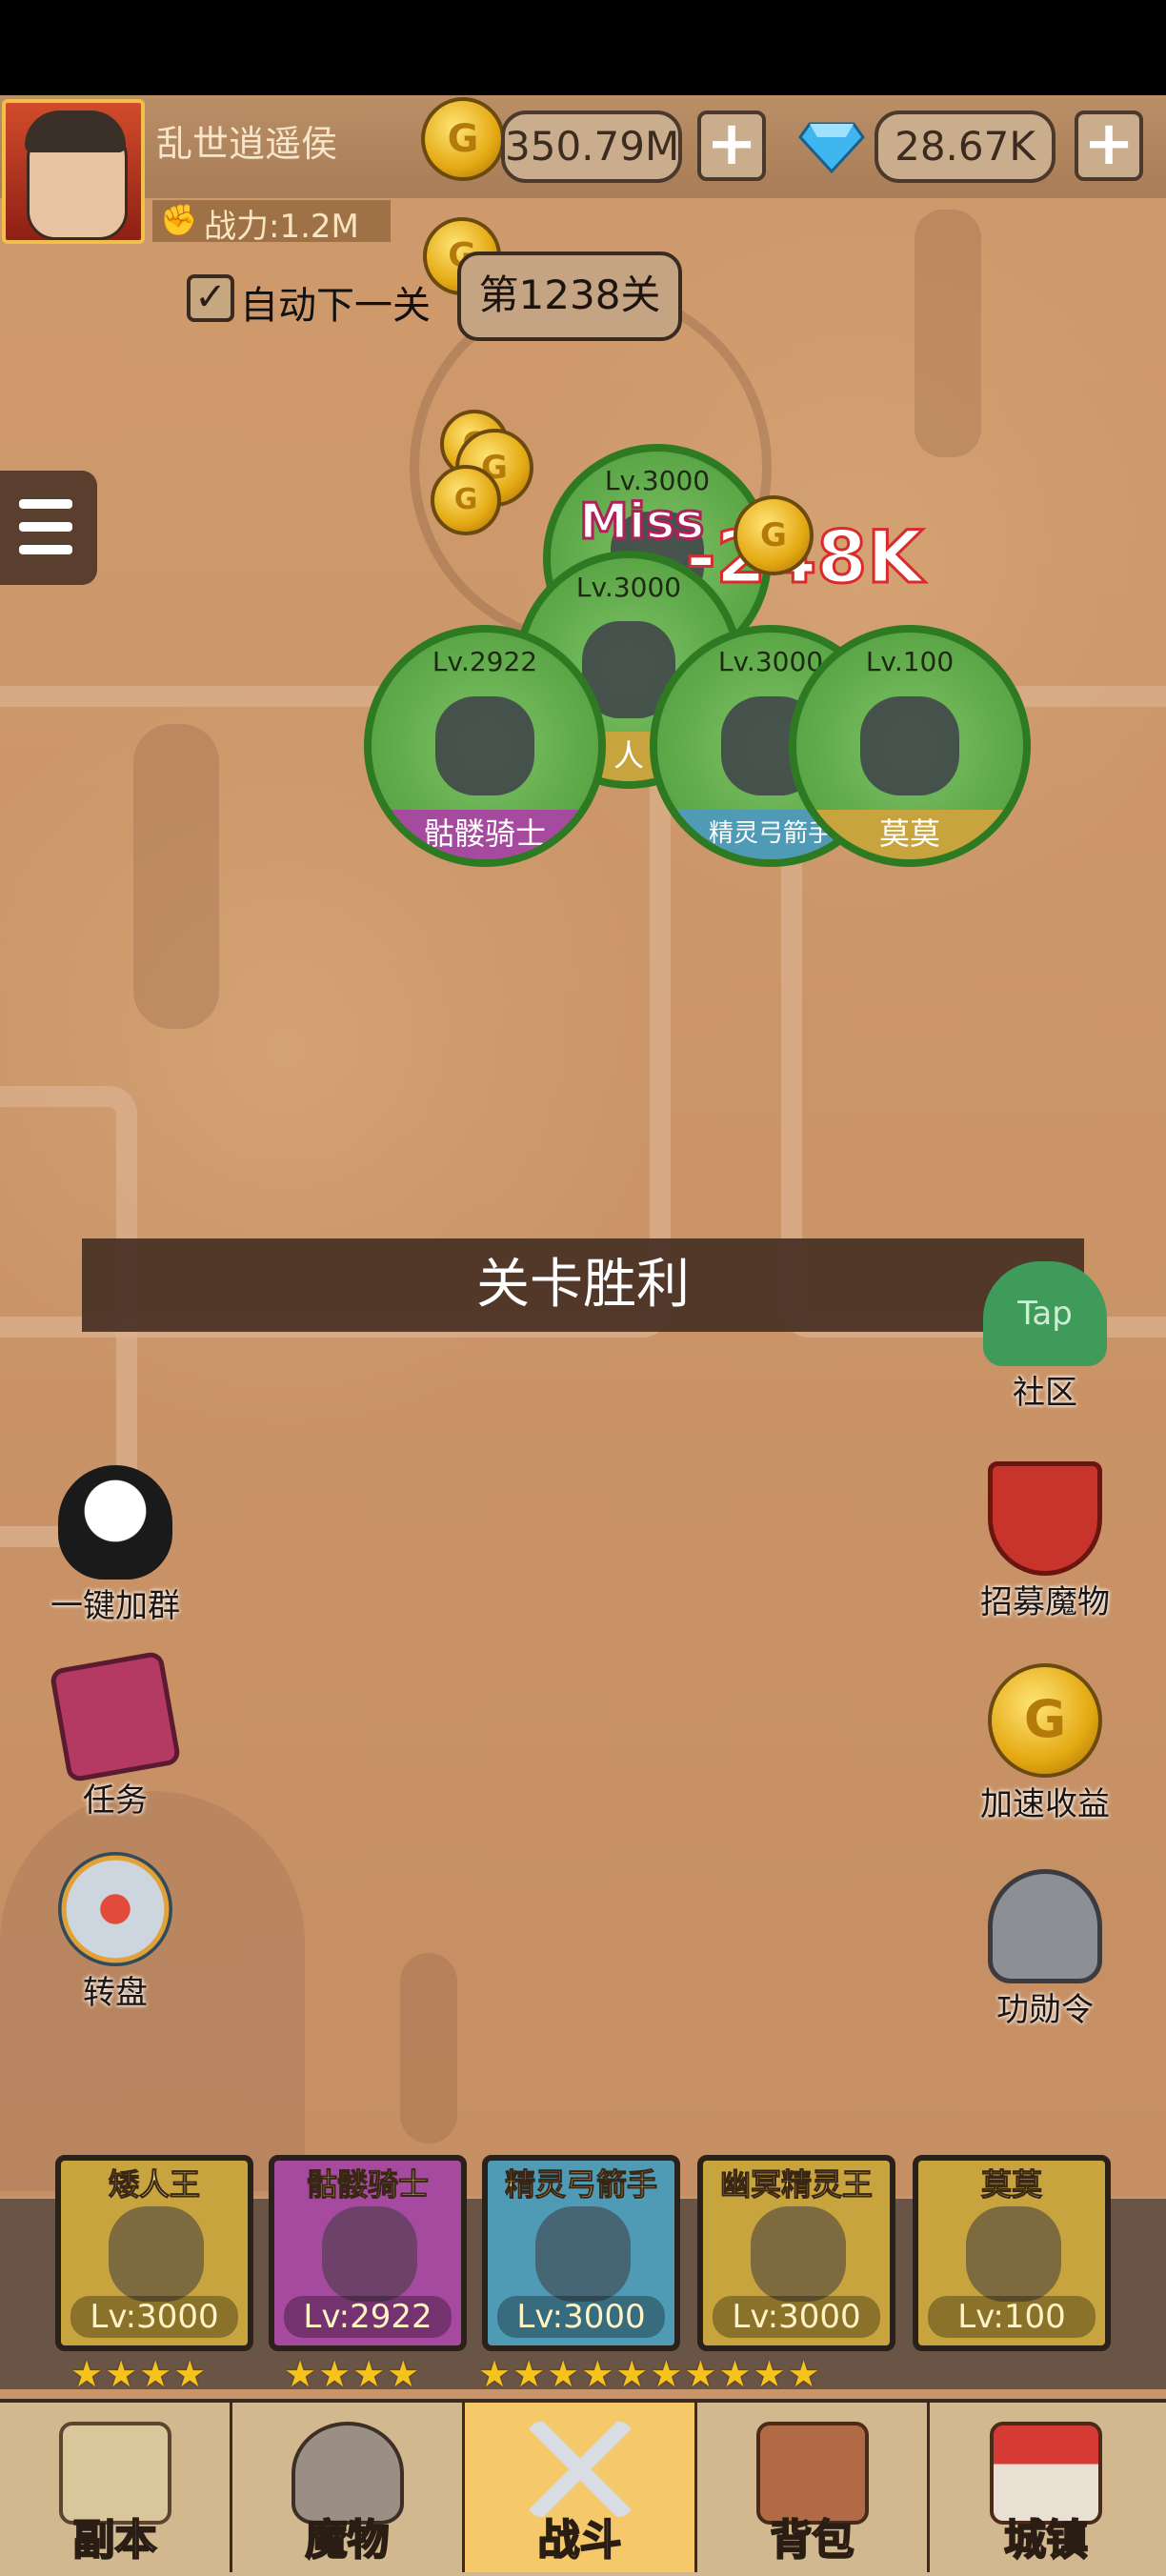  I want to click on nav-battle: 战斗, so click(581, 2488).